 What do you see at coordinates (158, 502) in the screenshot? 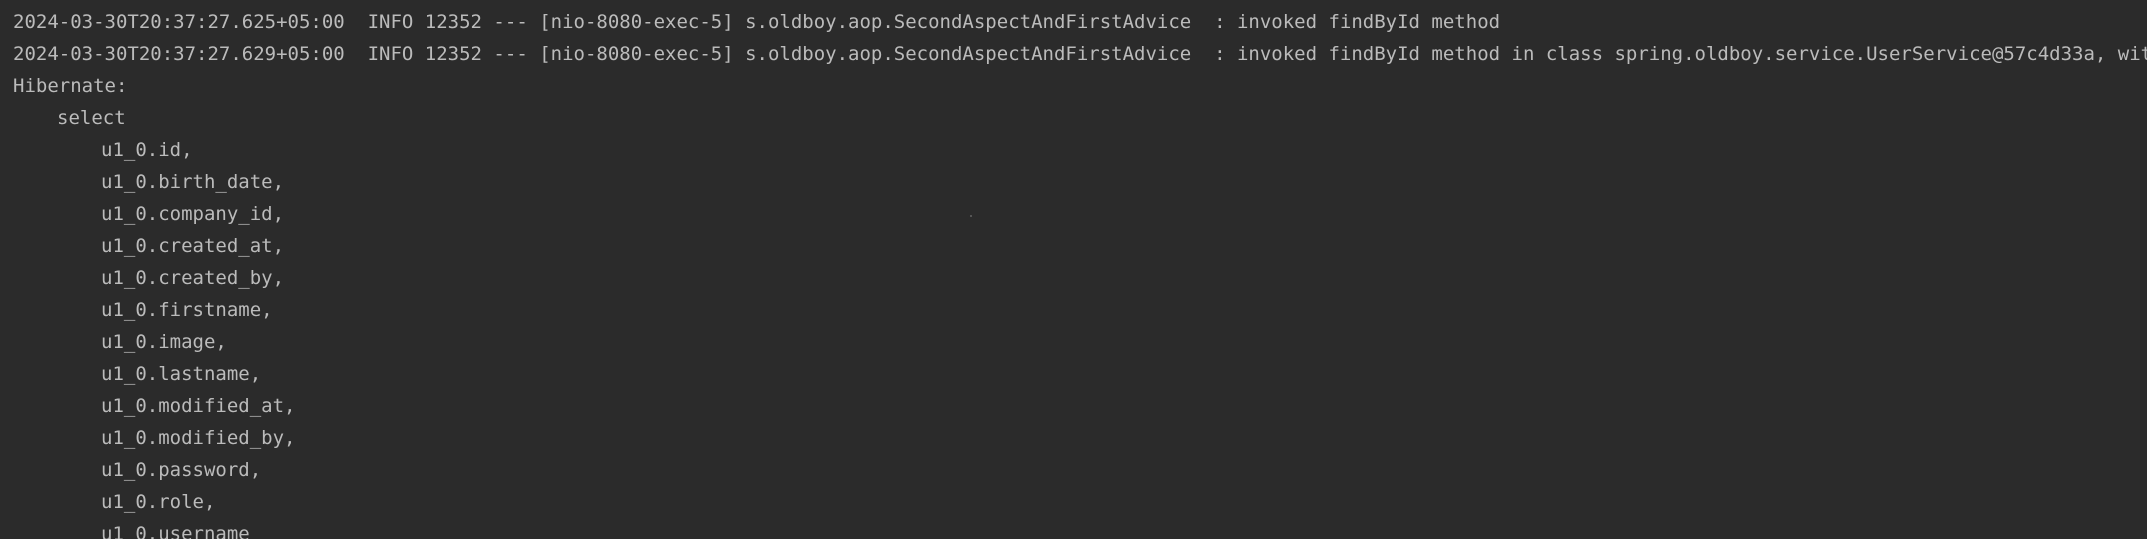
I see `sql-column: u1_0.role,` at bounding box center [158, 502].